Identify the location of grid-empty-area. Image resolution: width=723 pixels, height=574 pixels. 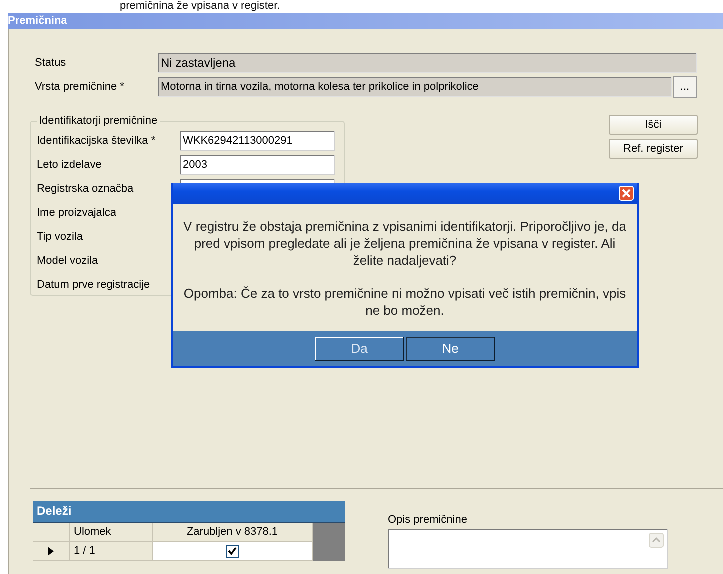
(329, 542).